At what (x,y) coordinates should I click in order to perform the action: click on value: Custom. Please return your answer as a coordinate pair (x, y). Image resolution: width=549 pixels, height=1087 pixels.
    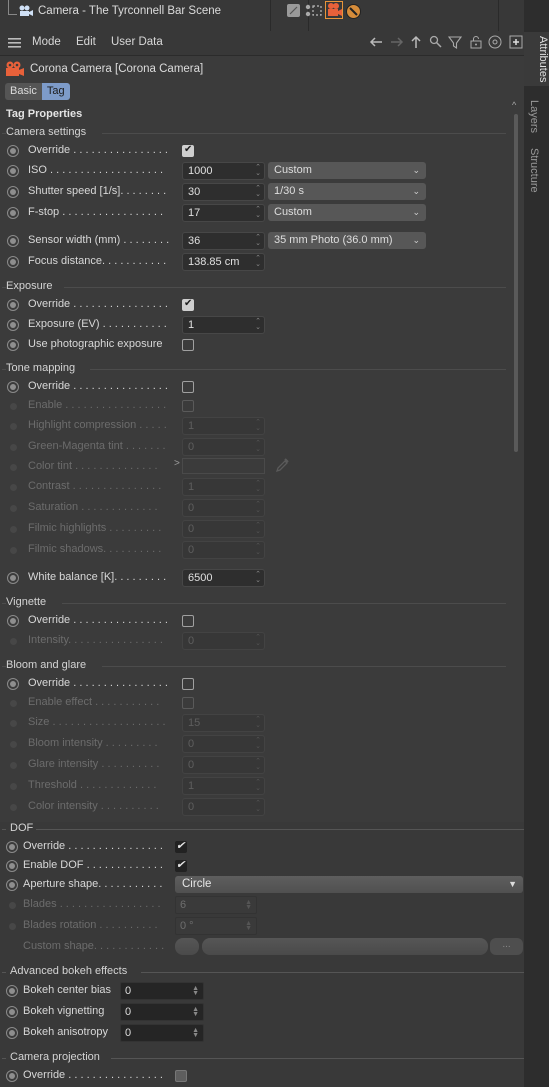
    Looking at the image, I should click on (293, 212).